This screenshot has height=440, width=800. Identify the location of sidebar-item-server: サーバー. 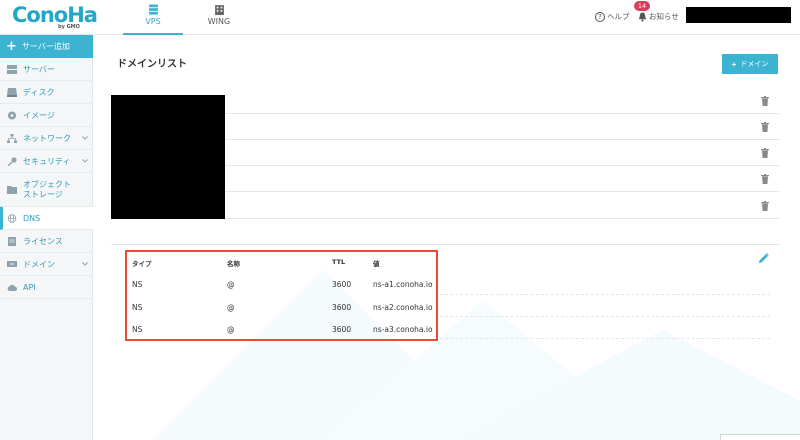
(46, 69).